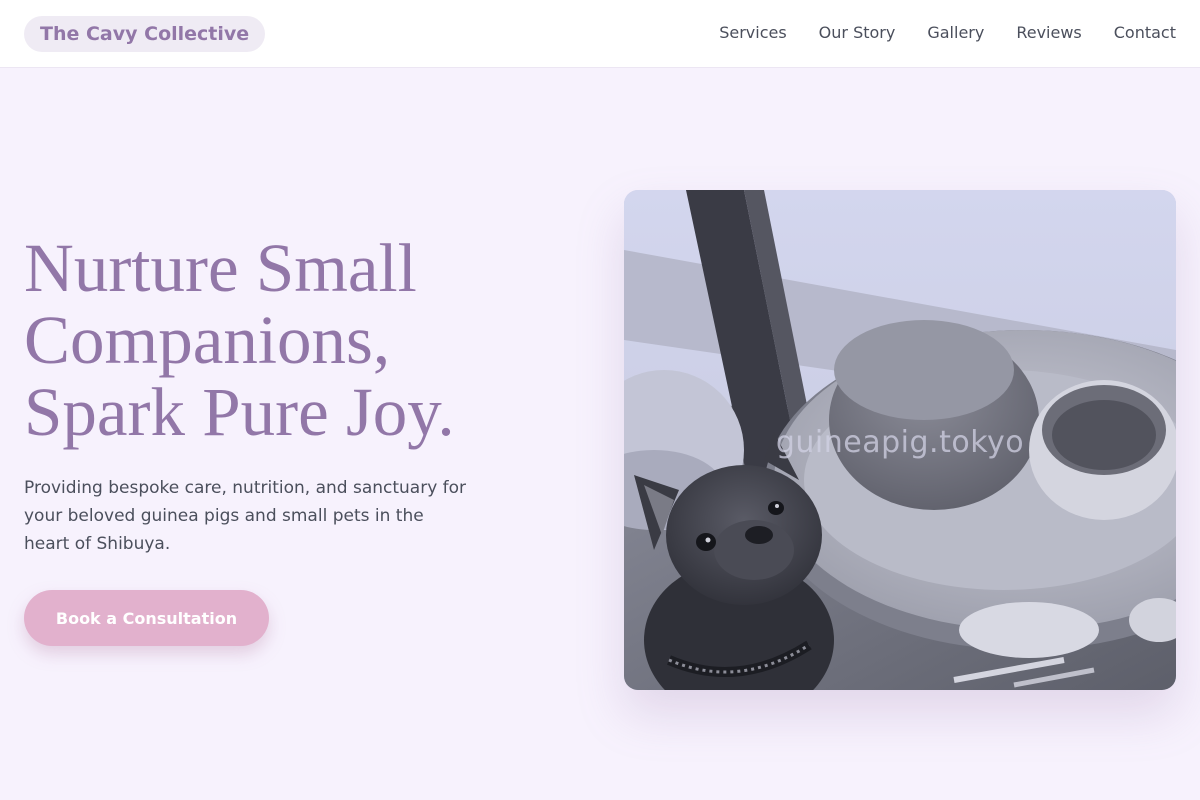 This screenshot has height=800, width=1200. Describe the element at coordinates (1145, 32) in the screenshot. I see `nav-link-contact: Contact` at that location.